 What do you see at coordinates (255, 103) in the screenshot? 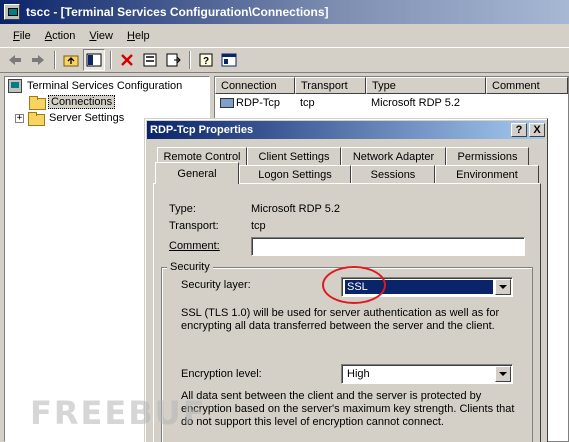
I see `cell-connection: RDP-Tcp` at bounding box center [255, 103].